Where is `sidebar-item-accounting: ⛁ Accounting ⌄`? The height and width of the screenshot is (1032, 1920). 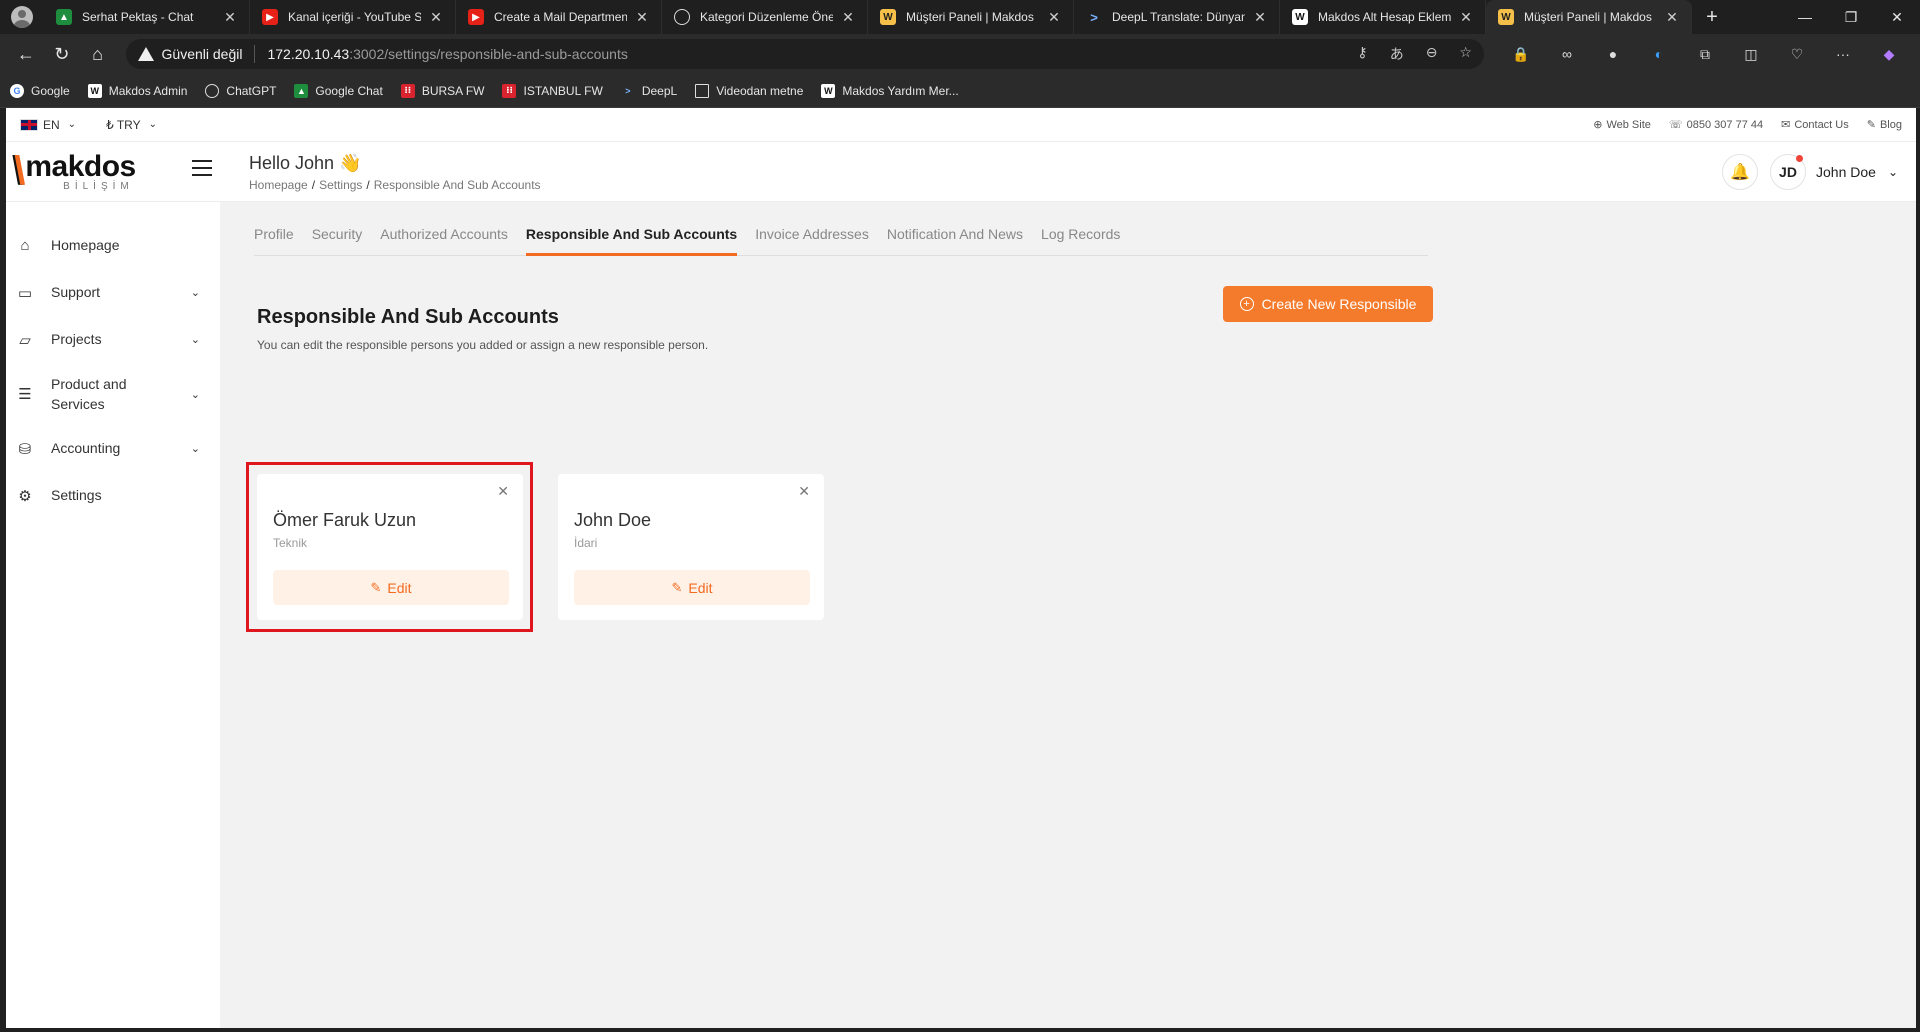 sidebar-item-accounting: ⛁ Accounting ⌄ is located at coordinates (113, 448).